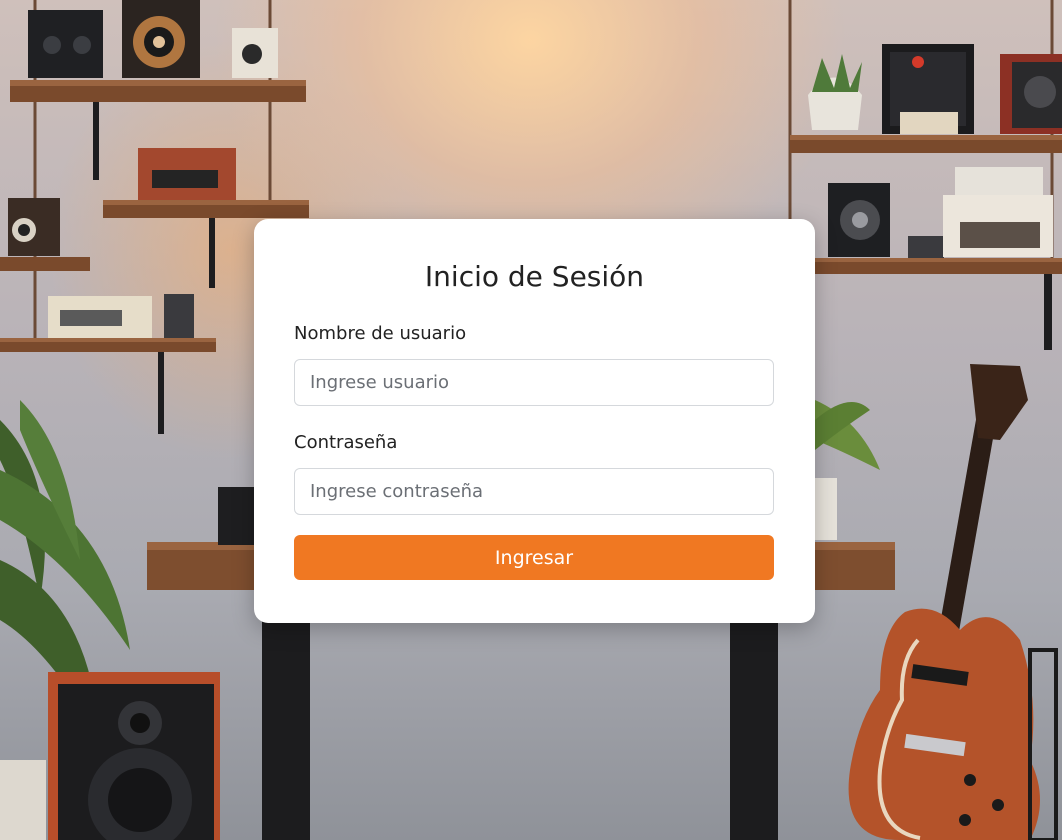  I want to click on right-plant, so click(847, 470).